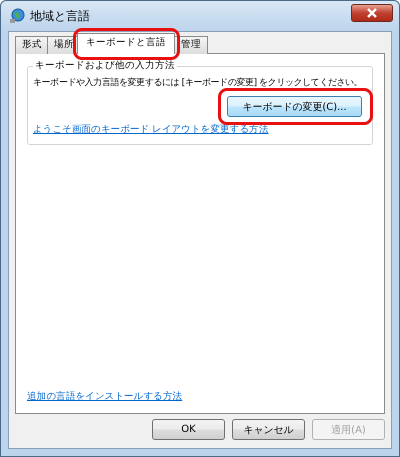  What do you see at coordinates (60, 16) in the screenshot?
I see `window-title: 地域と言語` at bounding box center [60, 16].